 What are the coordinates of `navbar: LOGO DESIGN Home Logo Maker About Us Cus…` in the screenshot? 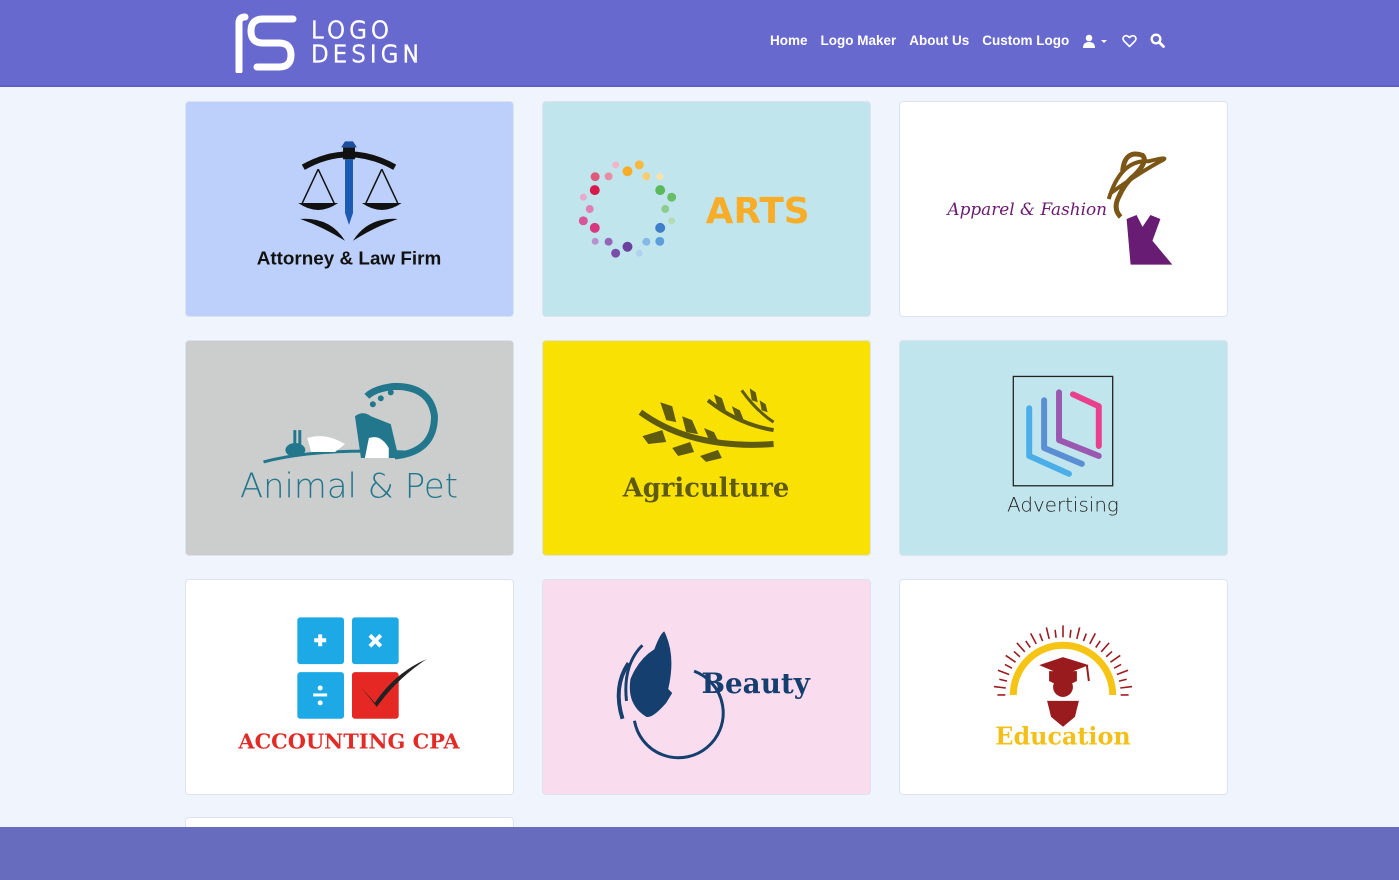 It's located at (699, 43).